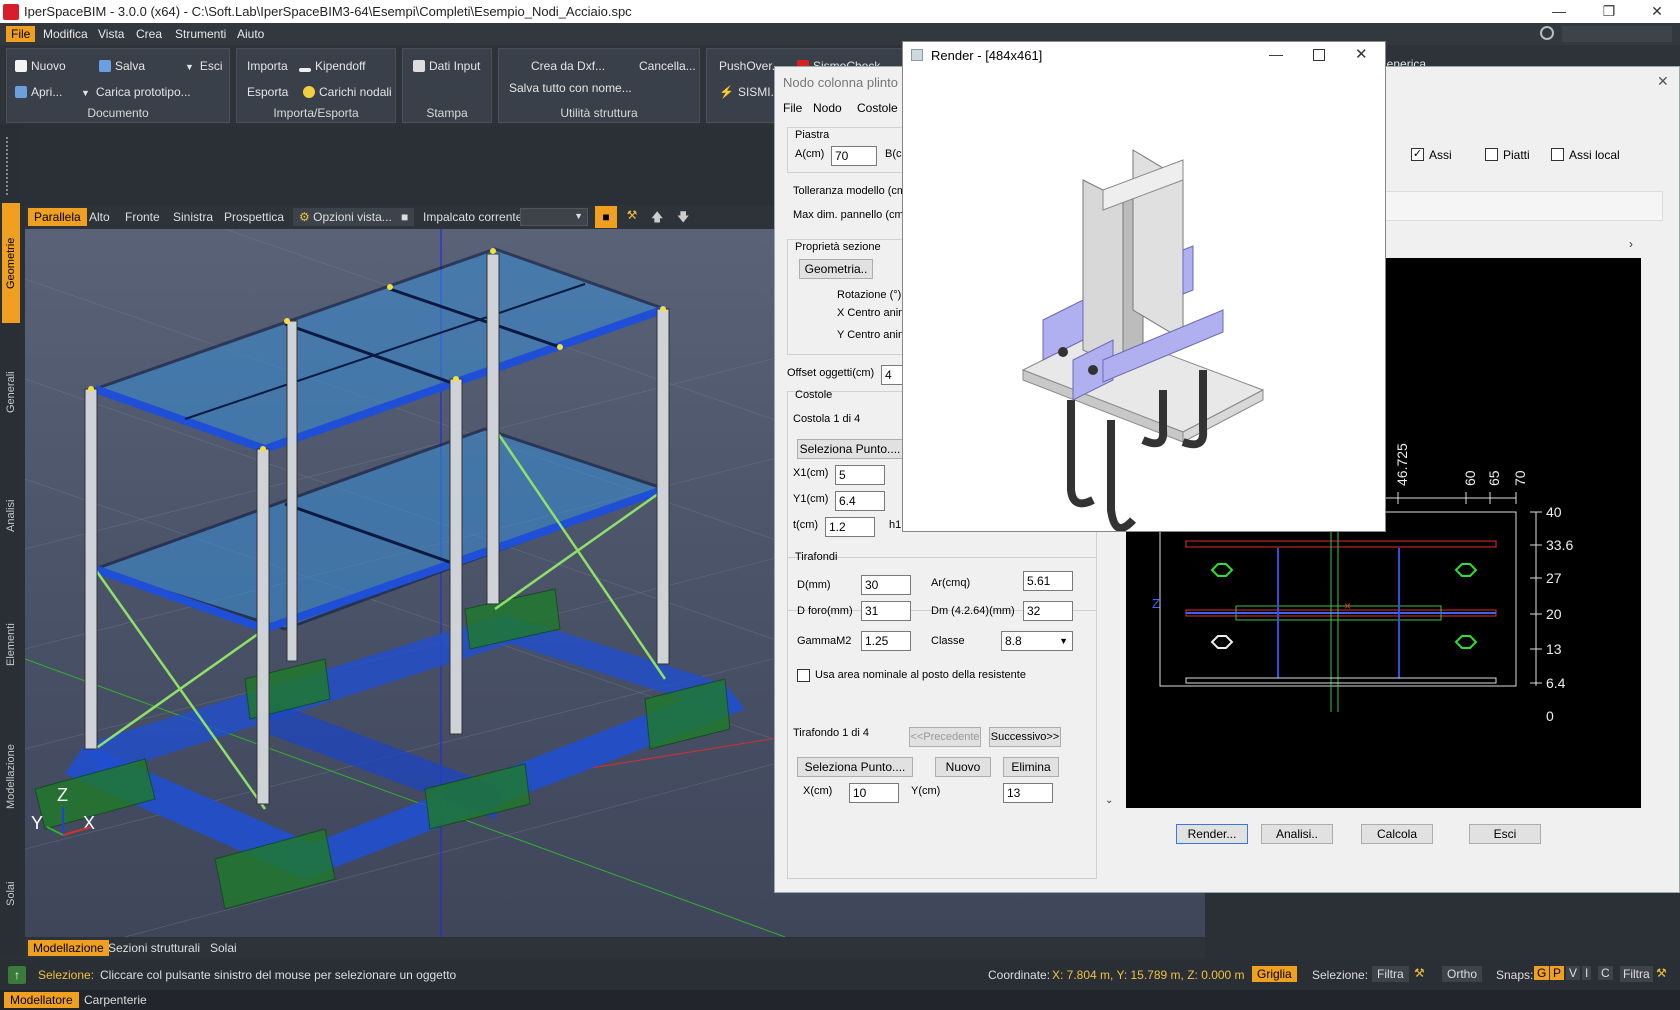  I want to click on x1-input: 5, so click(860, 475).